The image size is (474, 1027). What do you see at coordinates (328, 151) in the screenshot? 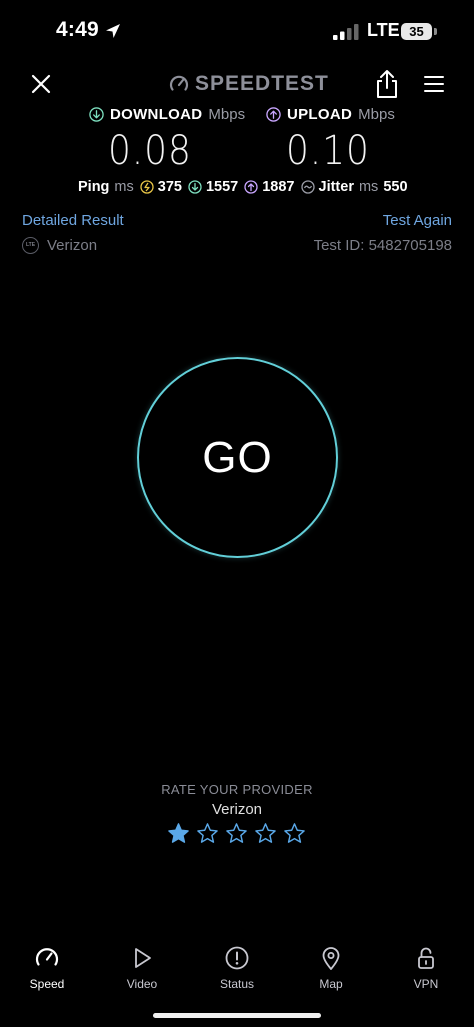
I see `upload-value: 0.10` at bounding box center [328, 151].